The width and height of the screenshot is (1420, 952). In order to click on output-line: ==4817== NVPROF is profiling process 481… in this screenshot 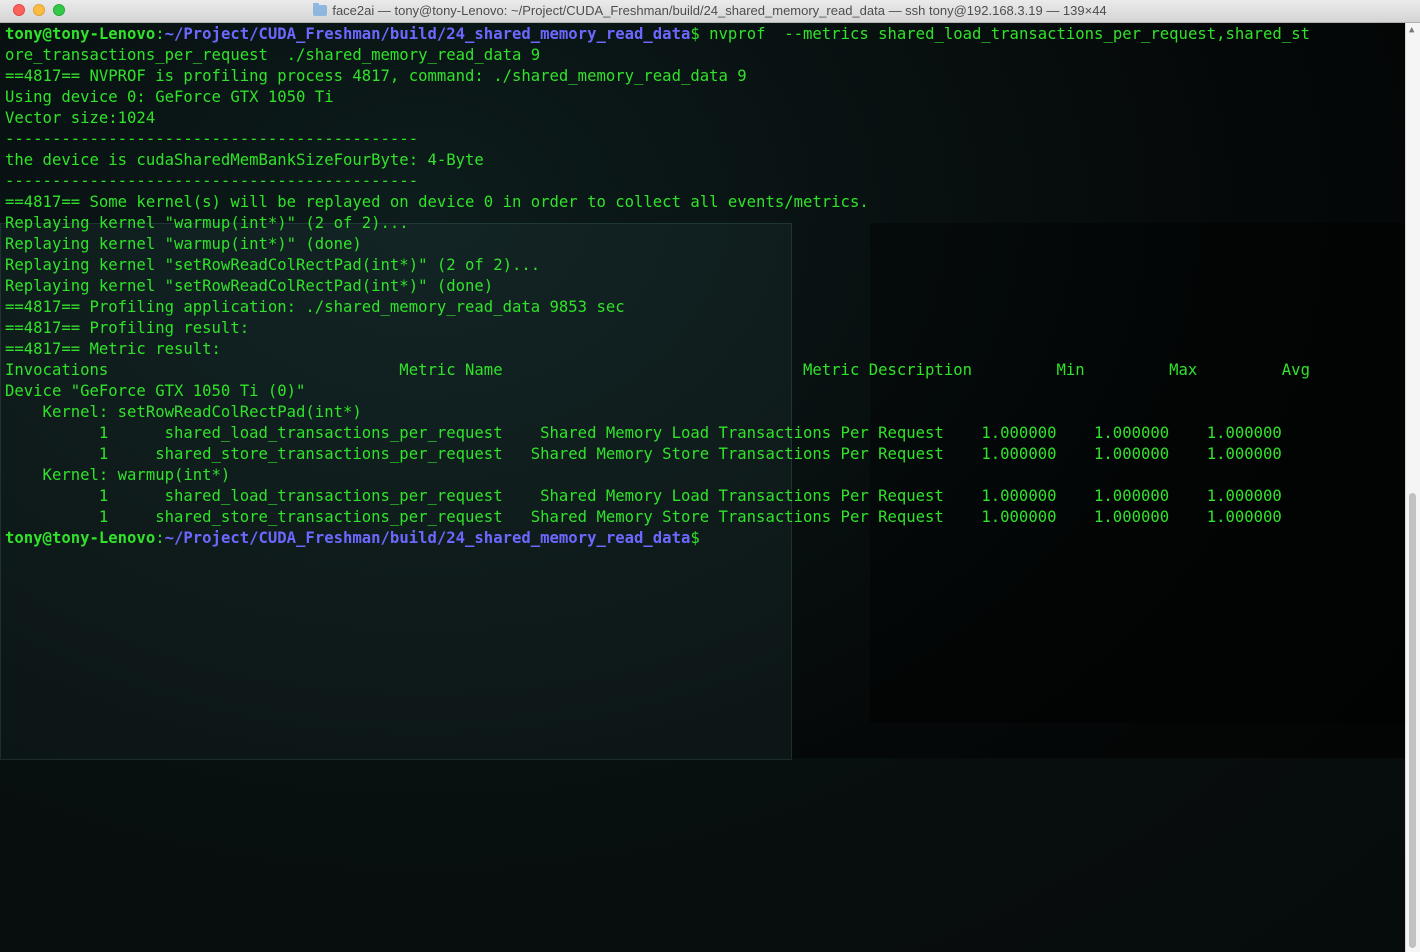, I will do `click(376, 76)`.